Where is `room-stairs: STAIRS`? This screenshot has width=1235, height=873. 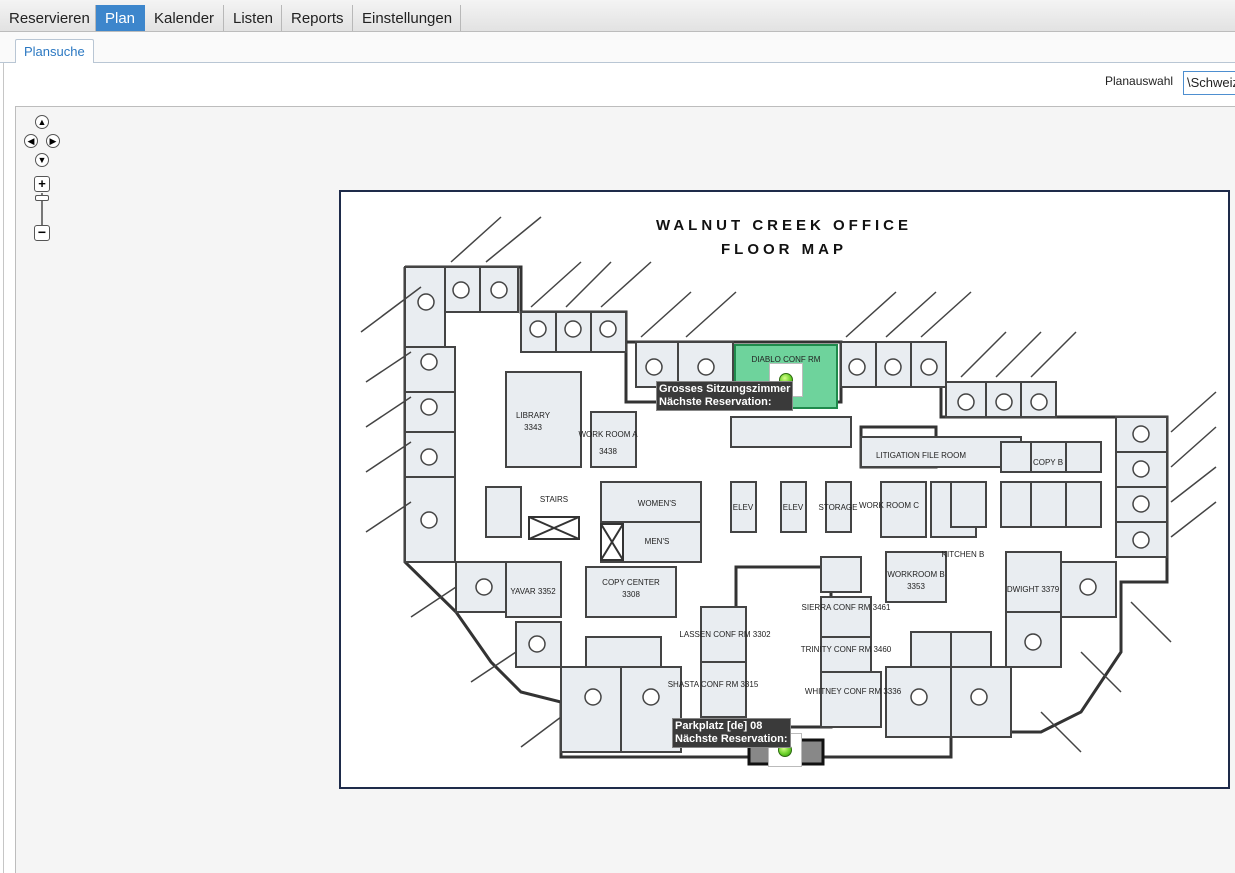
room-stairs: STAIRS is located at coordinates (554, 499).